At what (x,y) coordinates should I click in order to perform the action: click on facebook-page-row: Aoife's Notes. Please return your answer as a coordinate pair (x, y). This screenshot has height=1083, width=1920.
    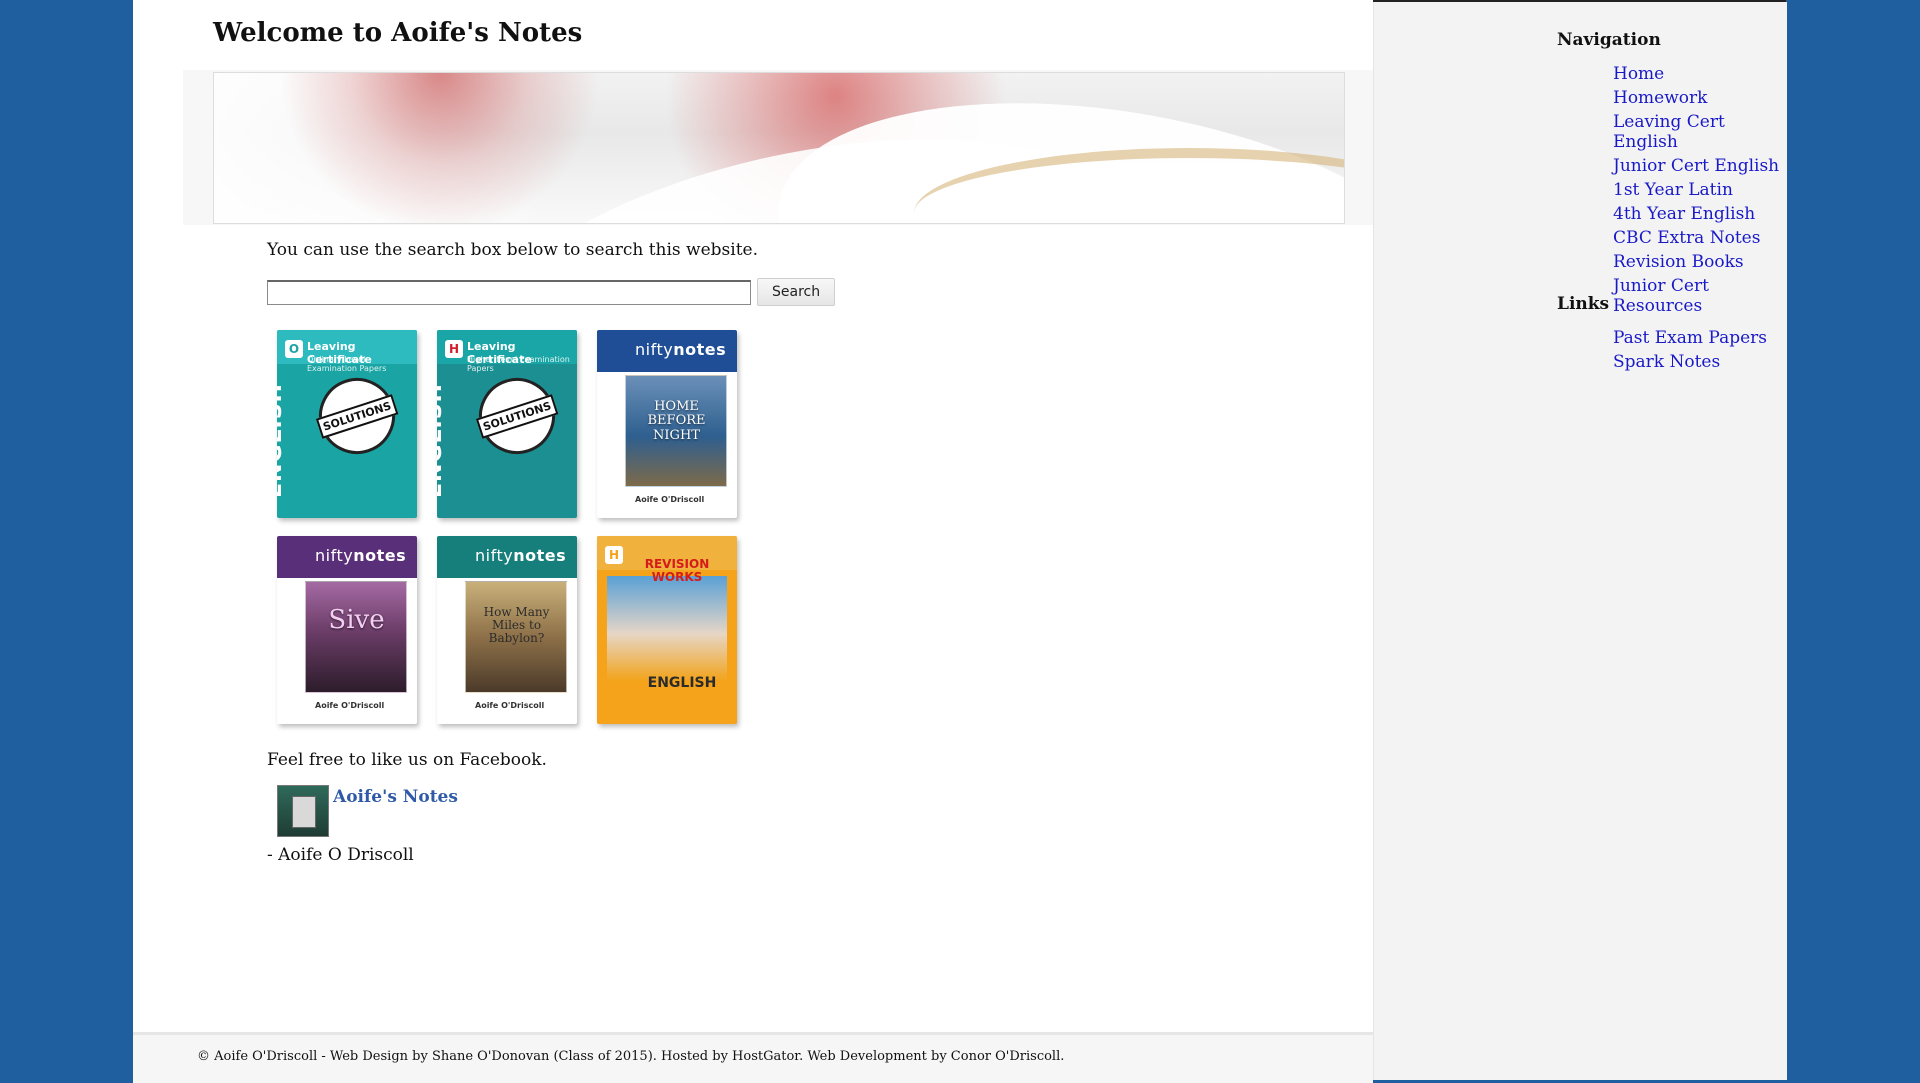
    Looking at the image, I should click on (367, 811).